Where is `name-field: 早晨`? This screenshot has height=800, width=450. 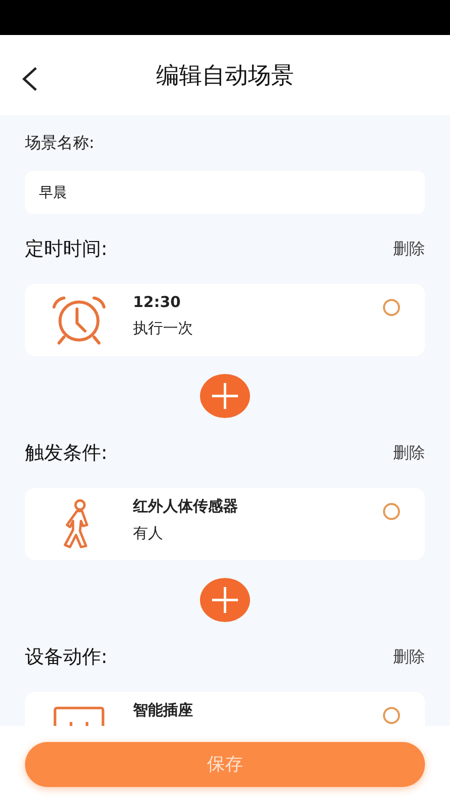
name-field: 早晨 is located at coordinates (225, 192).